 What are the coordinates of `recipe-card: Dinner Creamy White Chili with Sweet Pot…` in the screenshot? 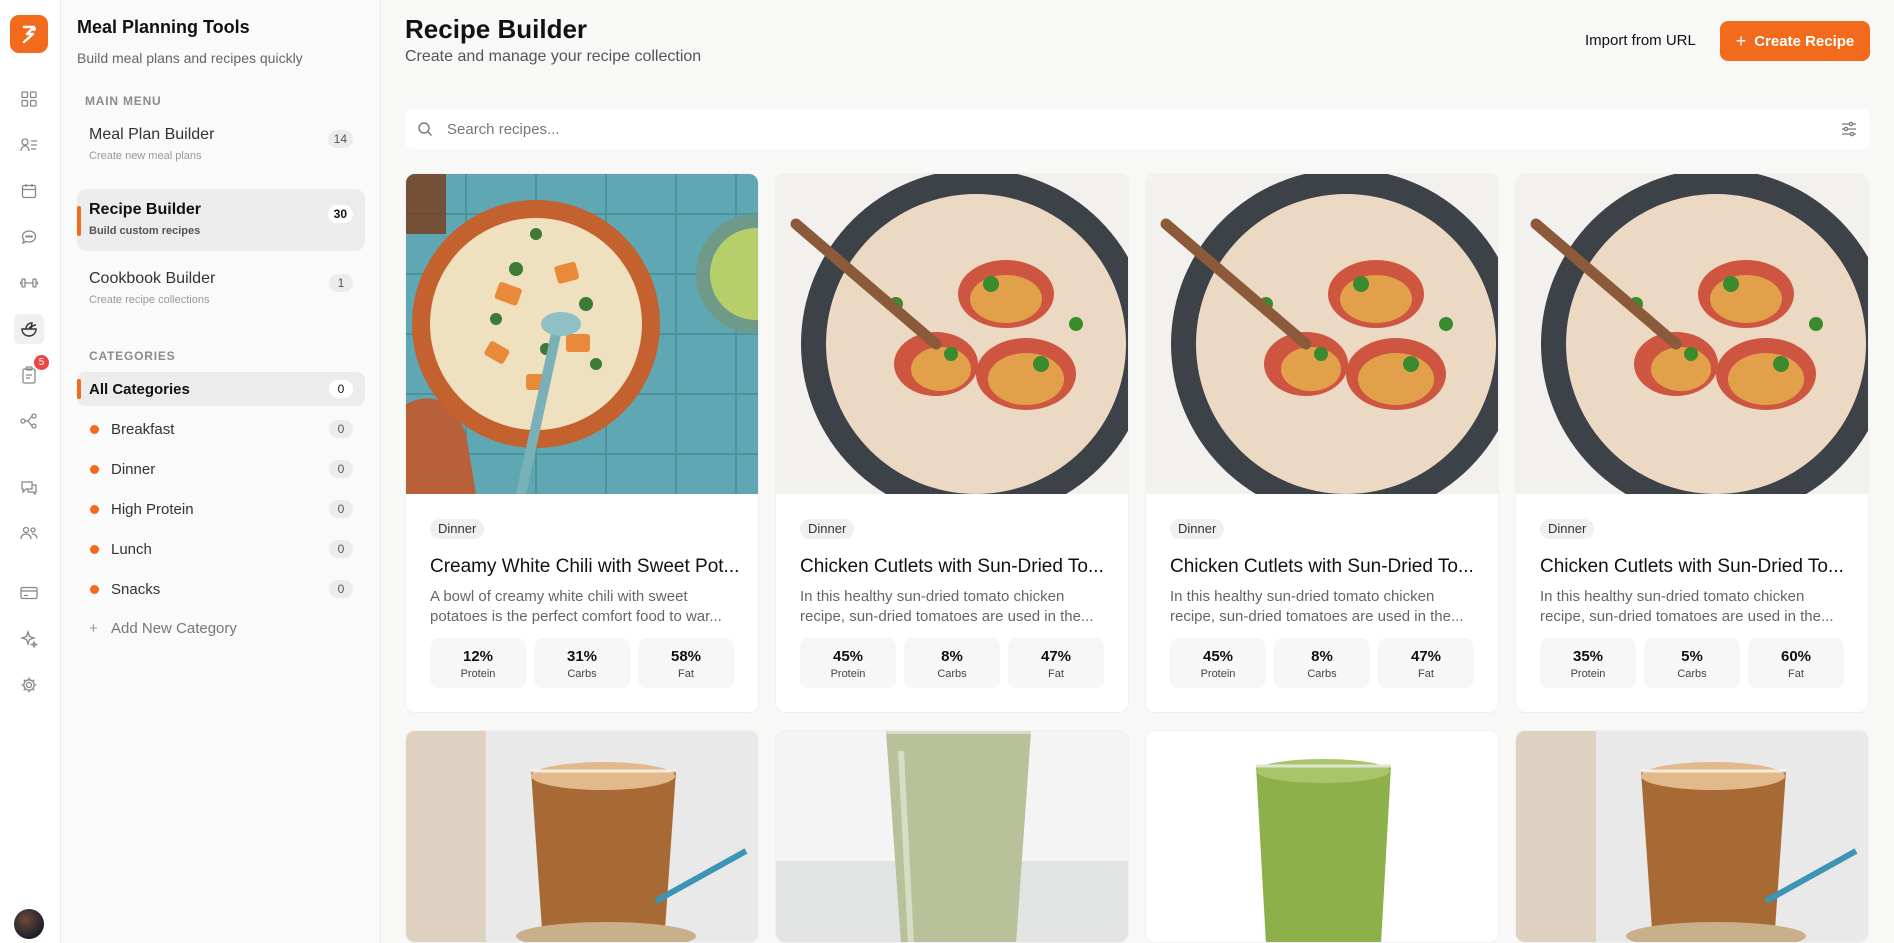 It's located at (582, 443).